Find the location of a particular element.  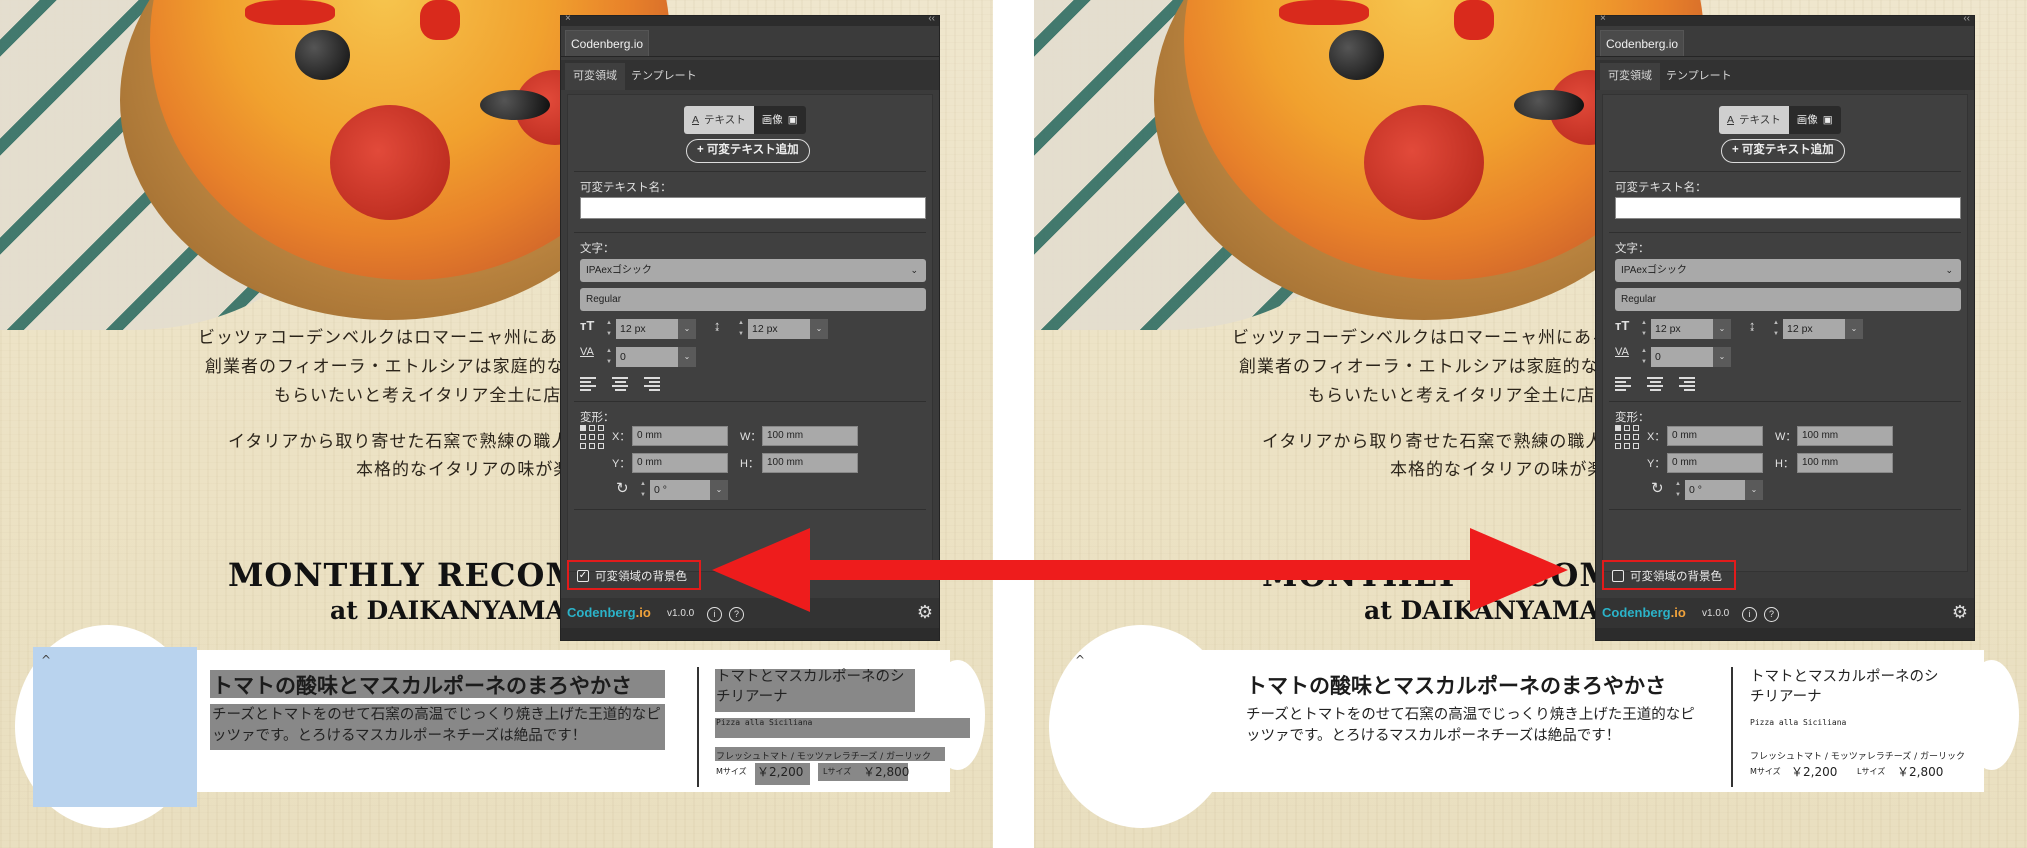

panel-bottom-strip is located at coordinates (750, 634).